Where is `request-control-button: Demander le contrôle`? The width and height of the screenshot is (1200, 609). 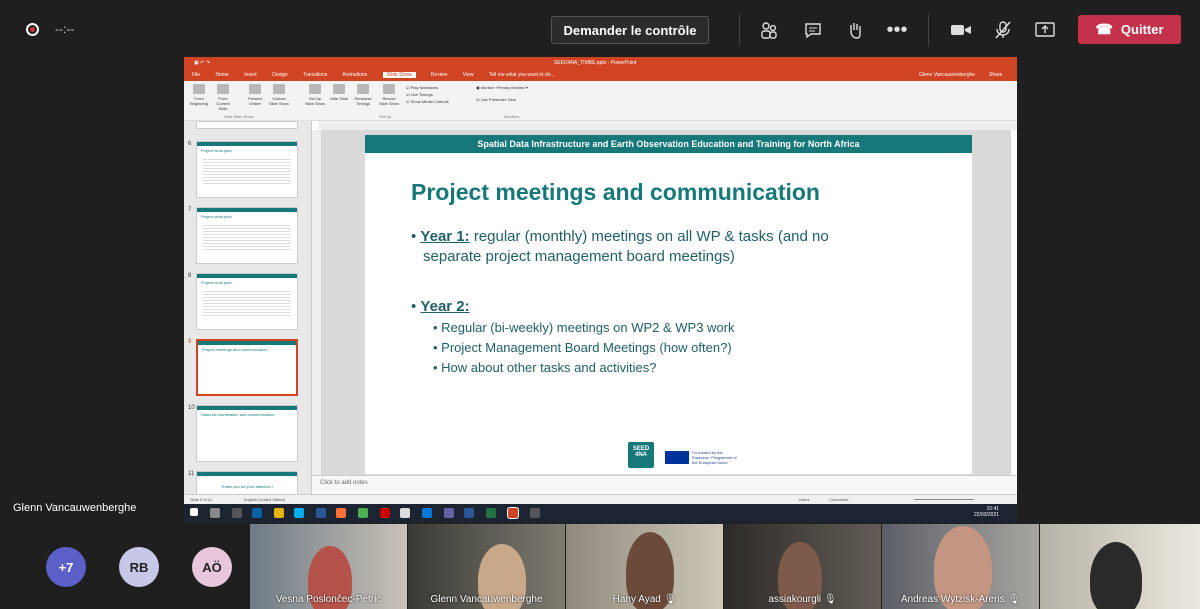
request-control-button: Demander le contrôle is located at coordinates (630, 30).